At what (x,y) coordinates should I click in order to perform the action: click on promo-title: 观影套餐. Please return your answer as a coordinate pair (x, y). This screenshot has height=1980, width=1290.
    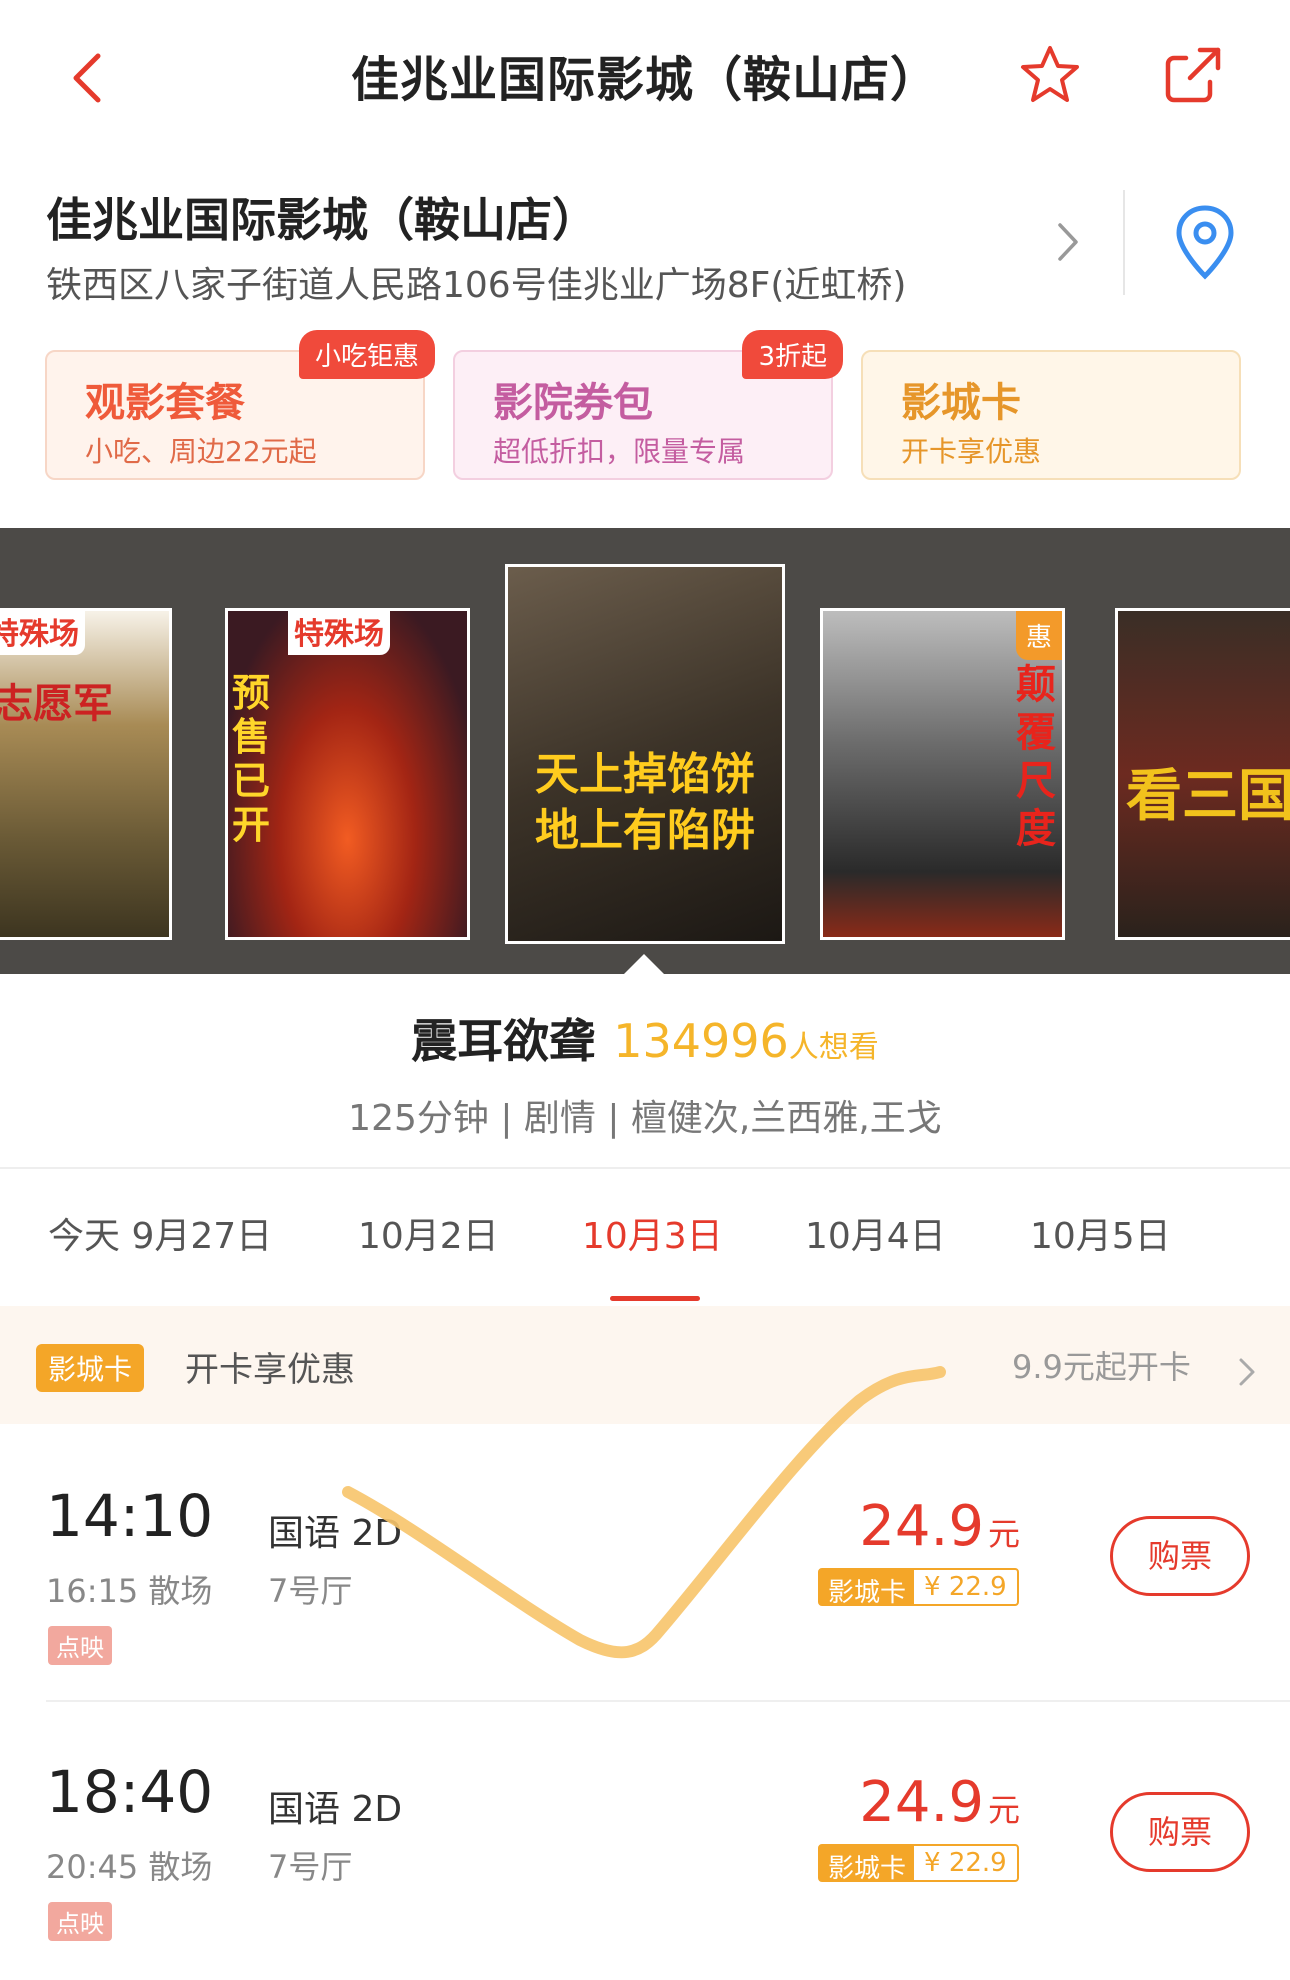
    Looking at the image, I should click on (165, 403).